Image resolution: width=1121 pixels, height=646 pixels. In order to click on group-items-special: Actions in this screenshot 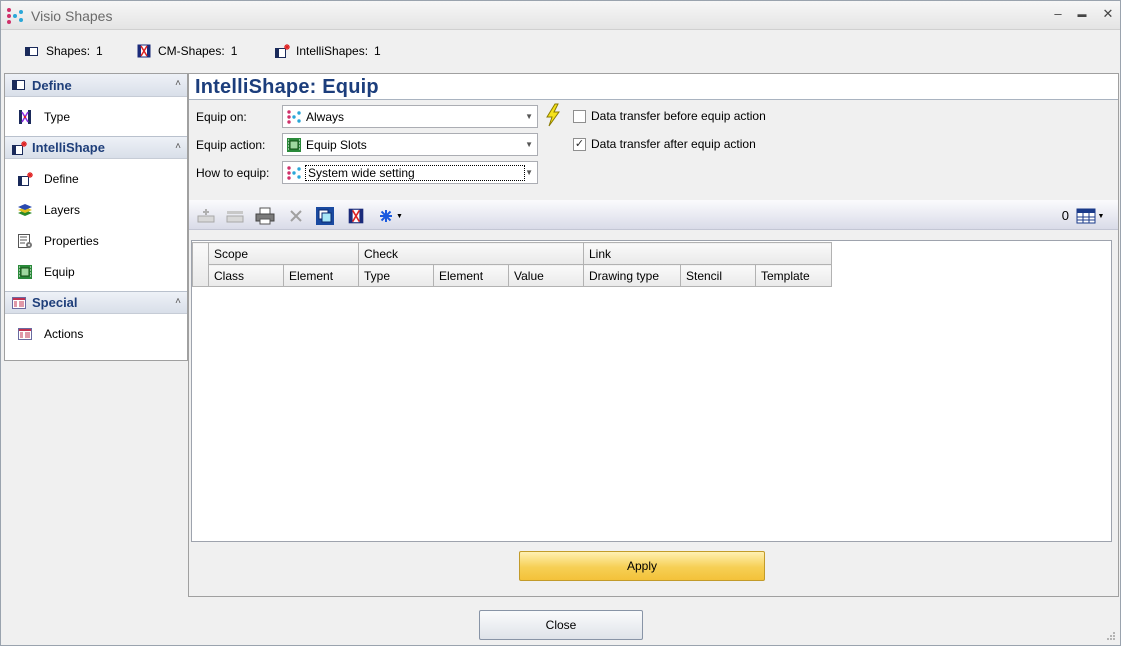, I will do `click(96, 333)`.